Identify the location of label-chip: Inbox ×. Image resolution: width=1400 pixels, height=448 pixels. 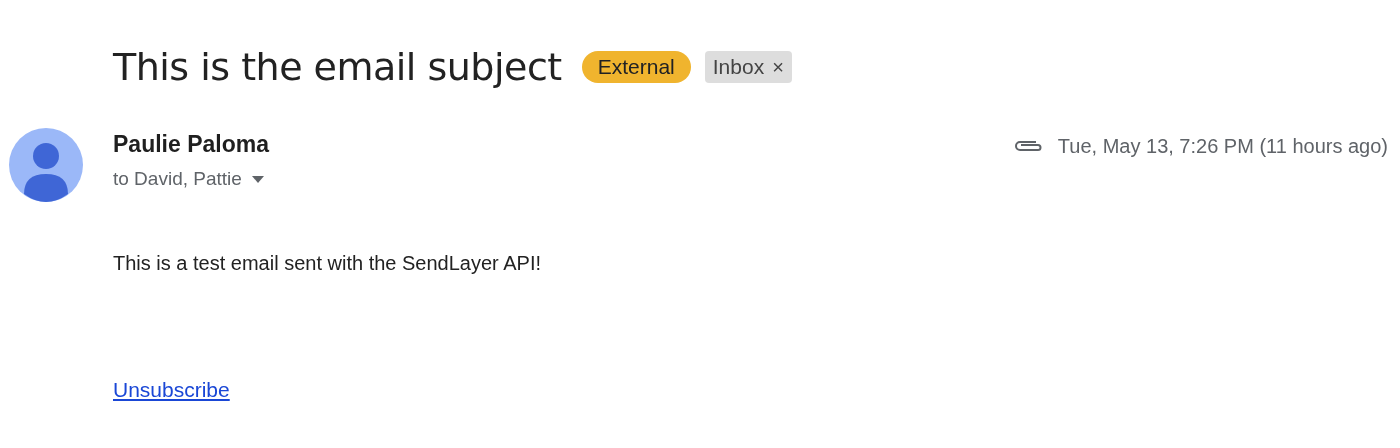
(748, 67).